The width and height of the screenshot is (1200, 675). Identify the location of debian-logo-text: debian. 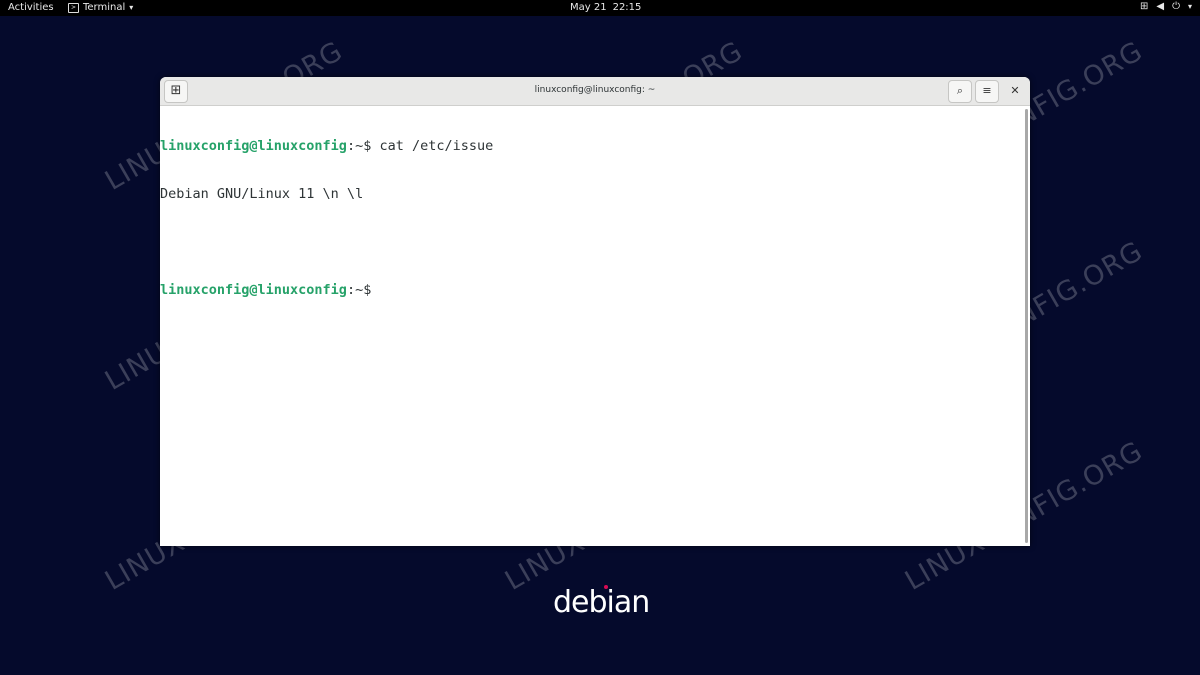
(601, 602).